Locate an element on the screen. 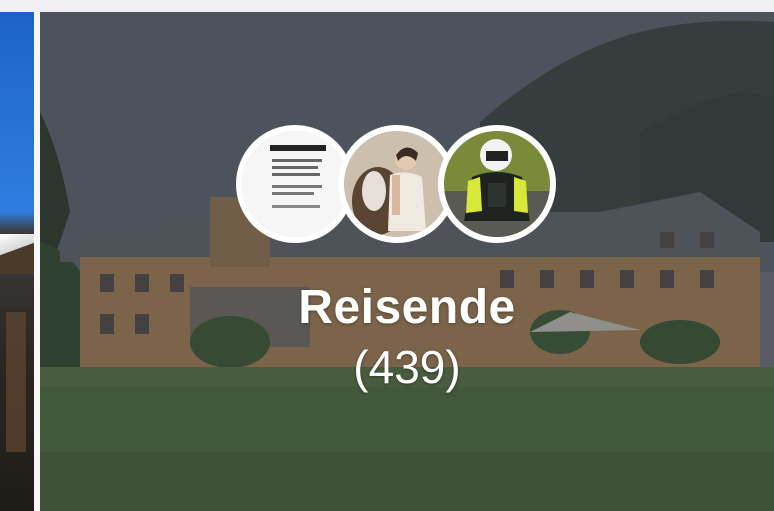  top-strip is located at coordinates (387, 6).